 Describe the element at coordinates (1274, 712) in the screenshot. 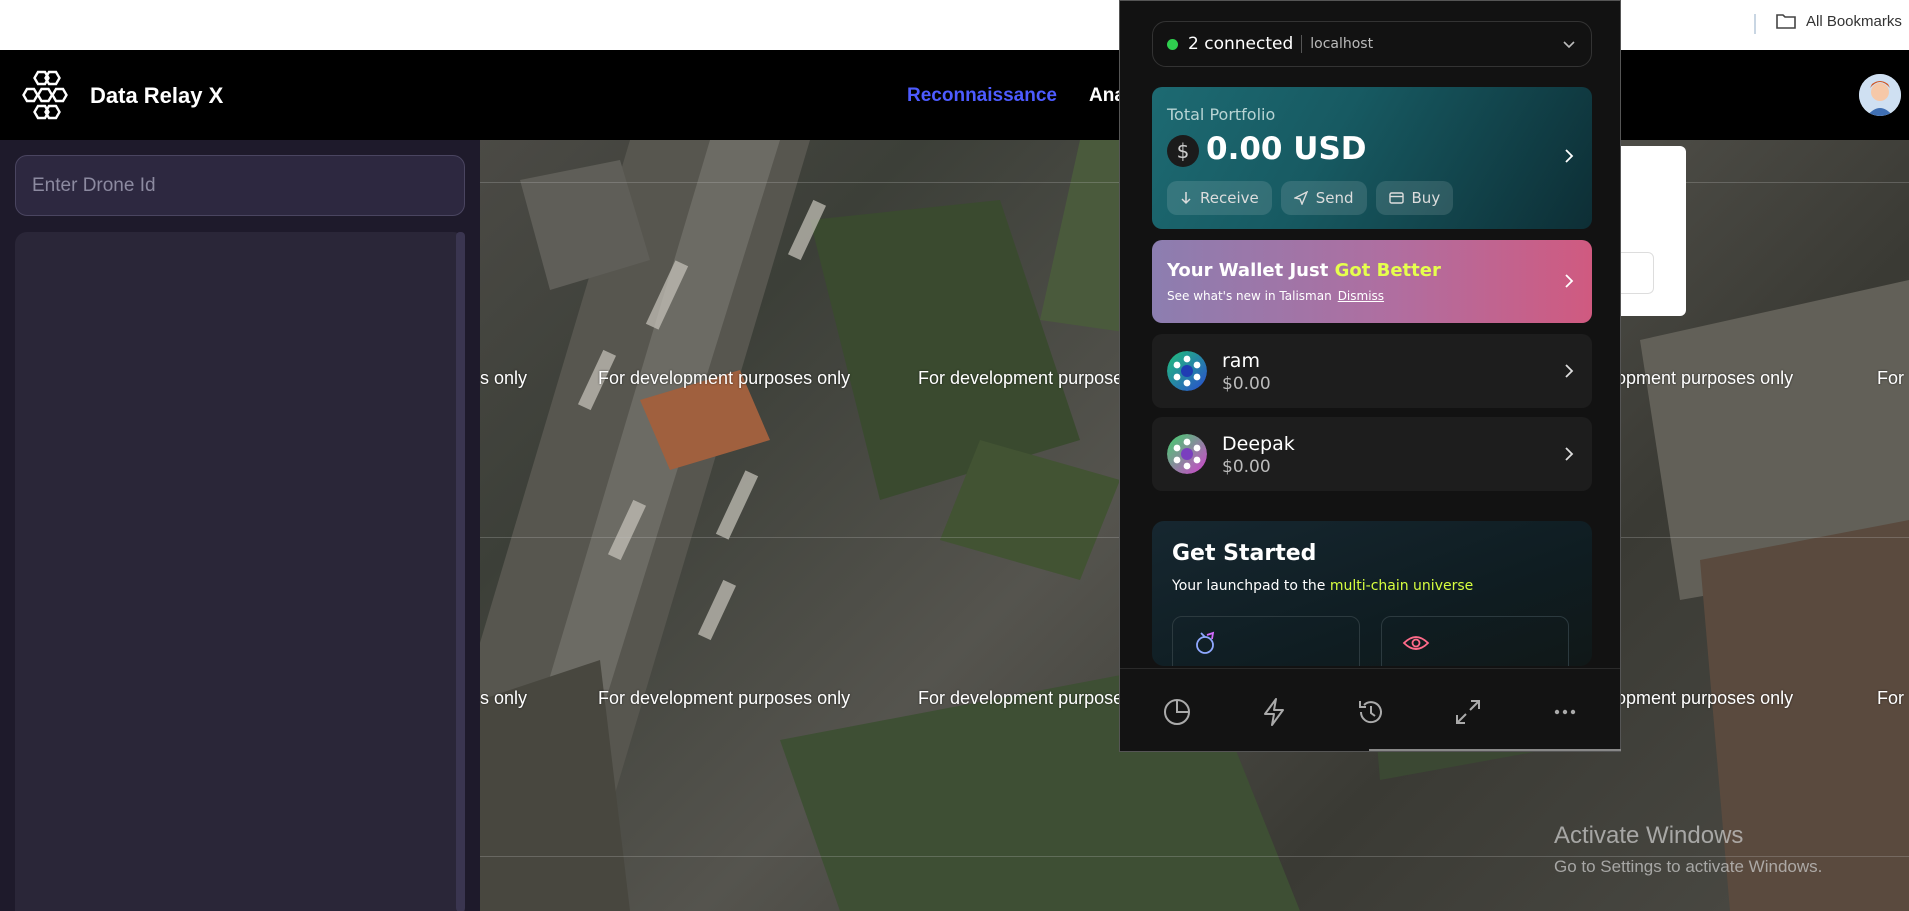

I see `quick-actions-bolt-icon` at that location.